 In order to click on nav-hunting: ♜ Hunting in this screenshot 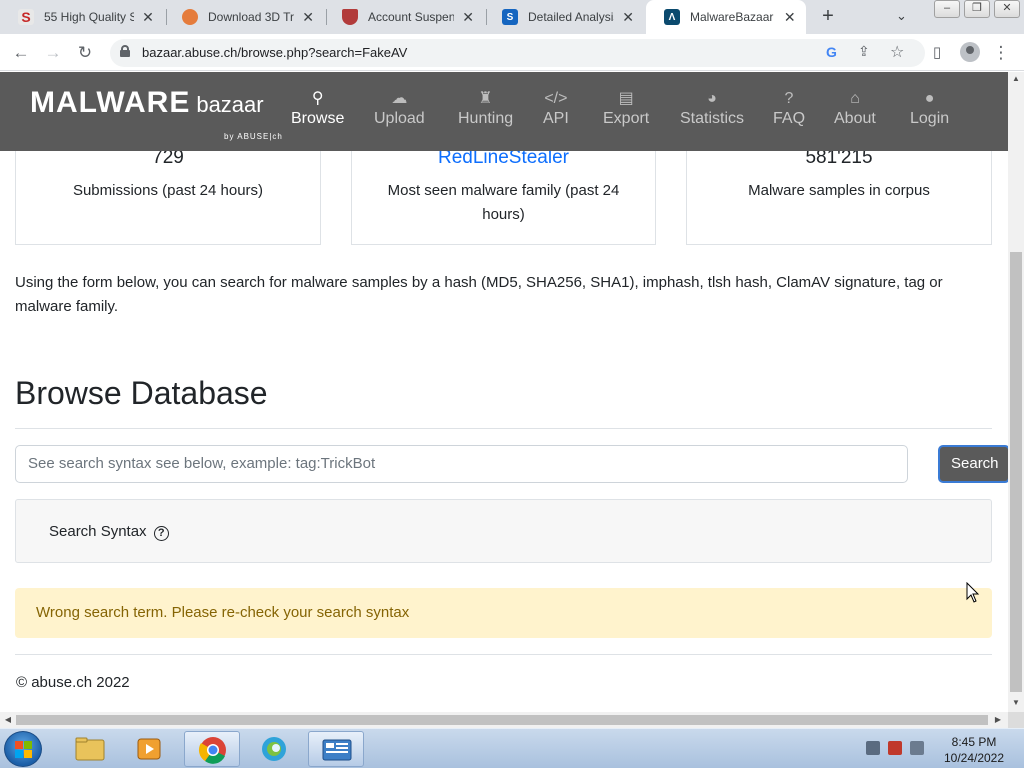, I will do `click(485, 108)`.